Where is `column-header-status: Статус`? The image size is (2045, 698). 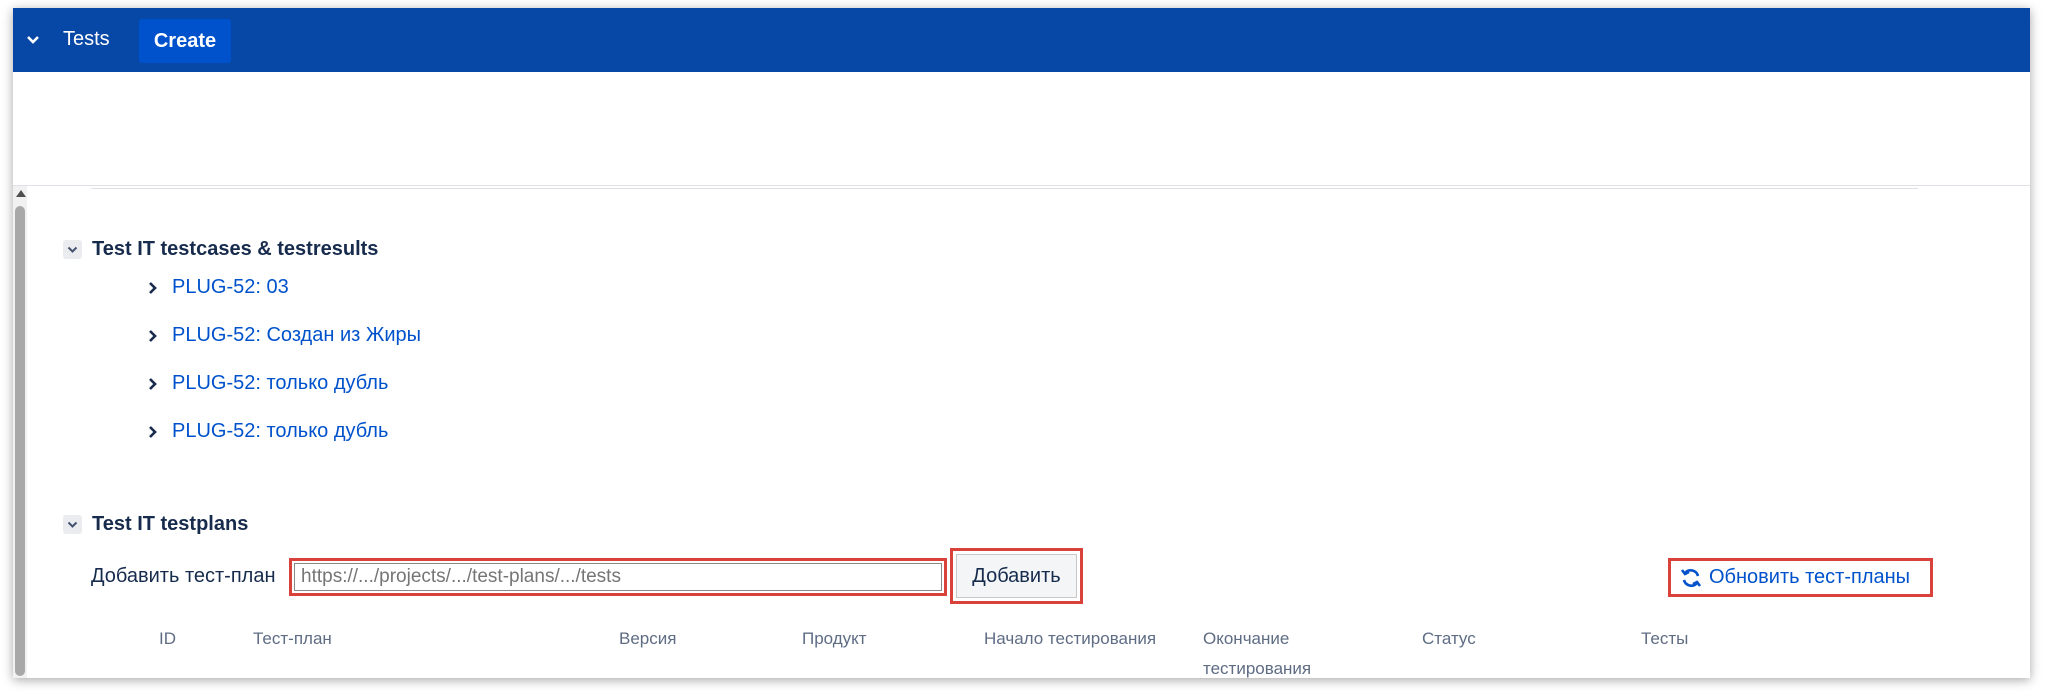
column-header-status: Статус is located at coordinates (1449, 639).